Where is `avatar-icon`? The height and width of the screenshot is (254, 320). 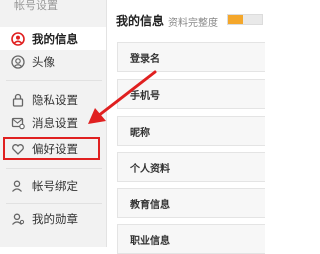
avatar-icon is located at coordinates (18, 61).